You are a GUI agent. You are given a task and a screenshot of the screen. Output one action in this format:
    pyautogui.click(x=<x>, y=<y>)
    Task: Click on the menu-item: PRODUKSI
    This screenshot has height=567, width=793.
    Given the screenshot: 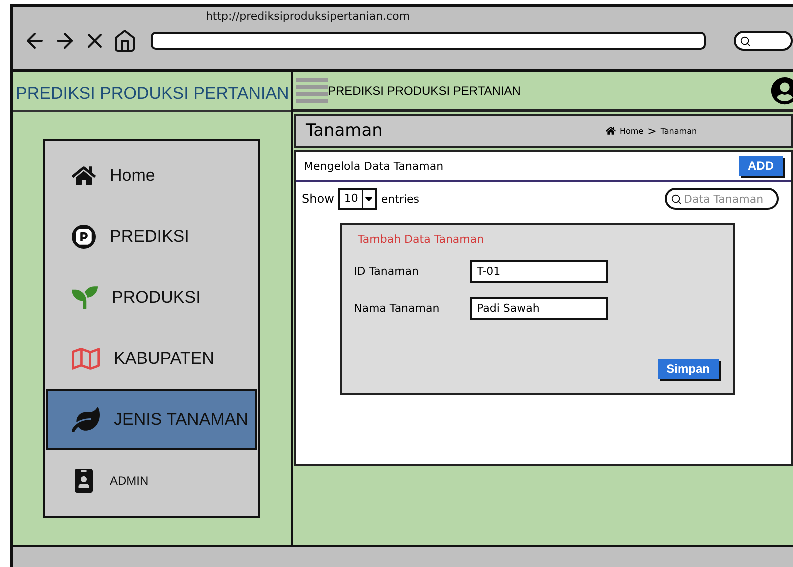 What is the action you would take?
    pyautogui.click(x=151, y=297)
    